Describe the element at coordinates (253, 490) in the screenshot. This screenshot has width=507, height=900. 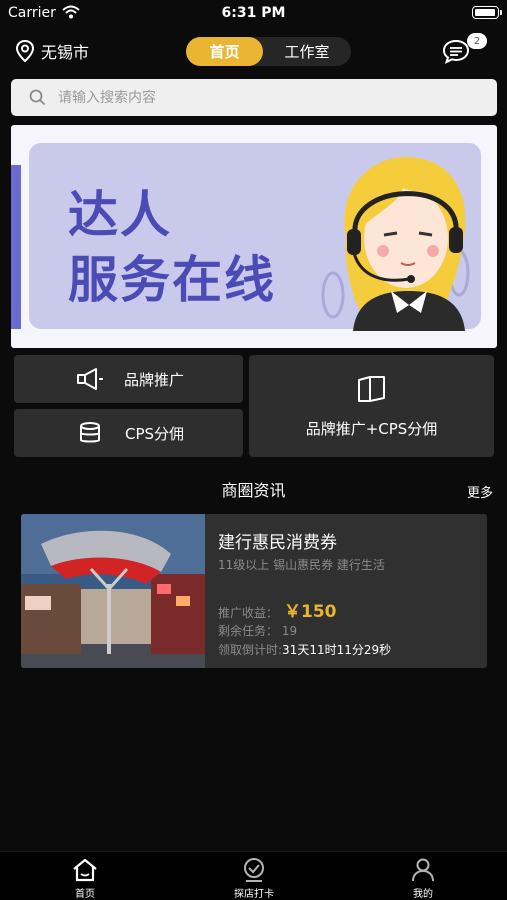
I see `section-title: 商圈资讯` at that location.